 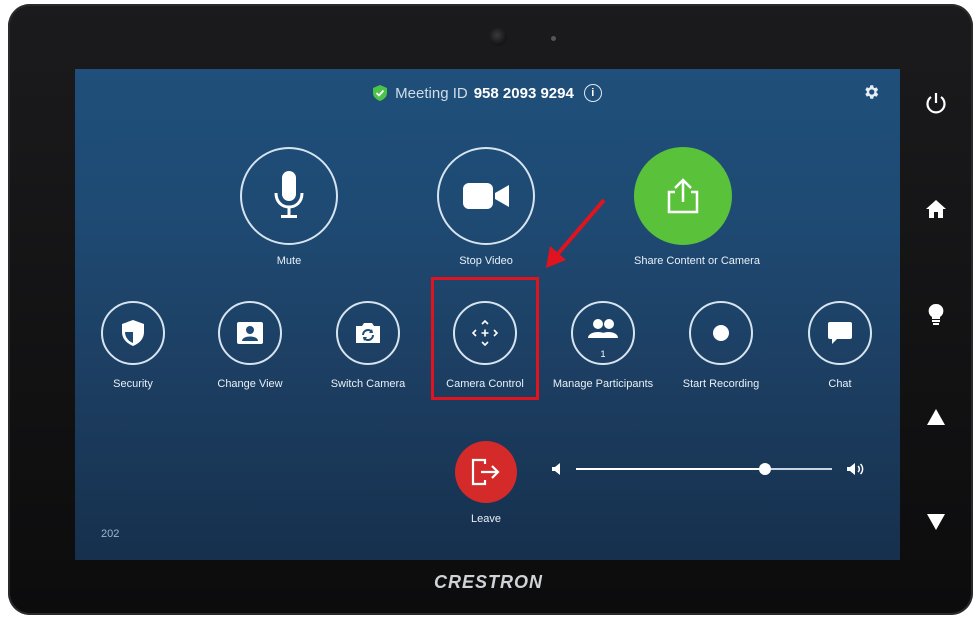 I want to click on light-sensor, so click(x=553, y=38).